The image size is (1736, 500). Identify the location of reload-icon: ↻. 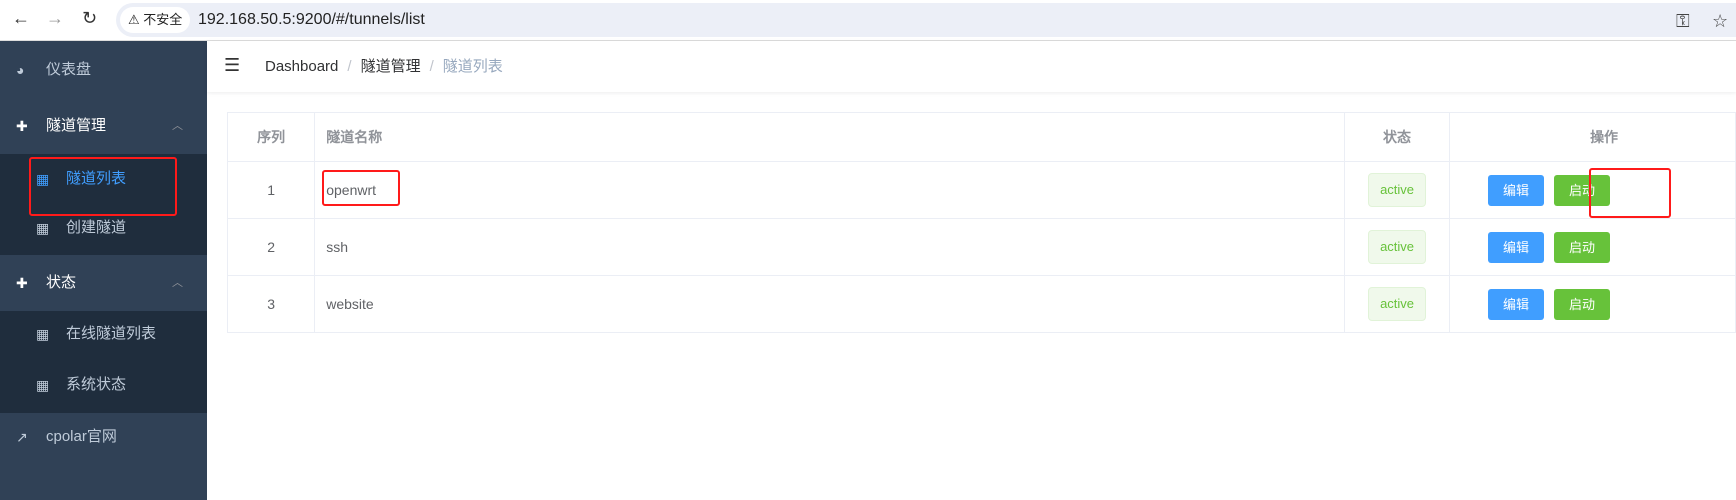
(89, 18).